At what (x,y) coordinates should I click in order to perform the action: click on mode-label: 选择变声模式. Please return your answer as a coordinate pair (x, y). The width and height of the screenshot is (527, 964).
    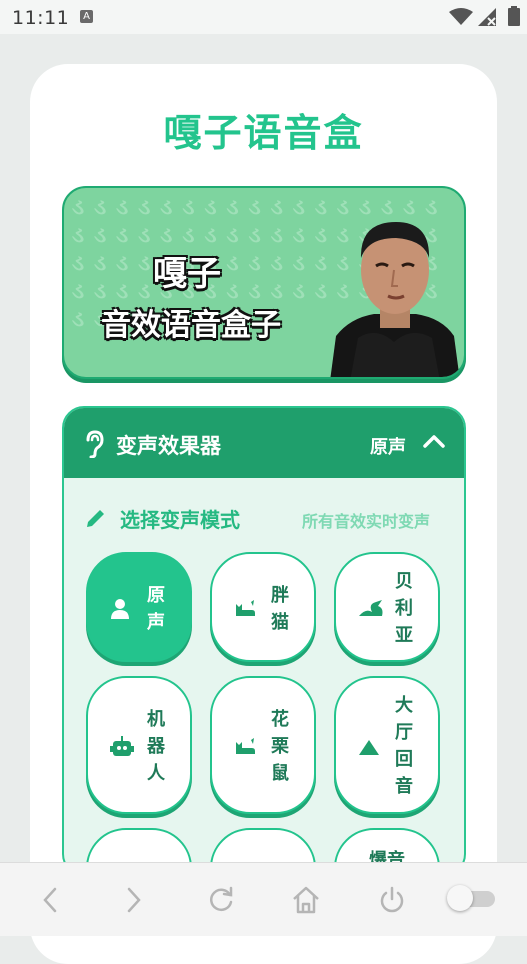
    Looking at the image, I should click on (180, 520).